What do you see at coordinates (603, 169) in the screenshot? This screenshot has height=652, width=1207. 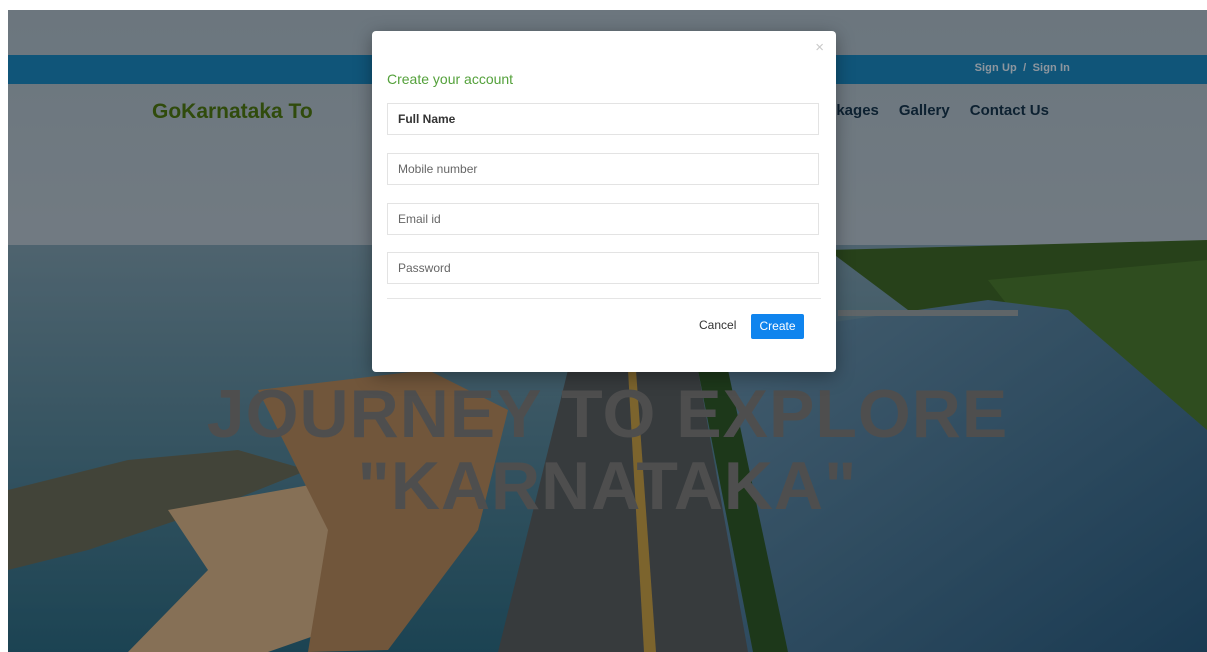 I see `mobile-number-input: Mobile number` at bounding box center [603, 169].